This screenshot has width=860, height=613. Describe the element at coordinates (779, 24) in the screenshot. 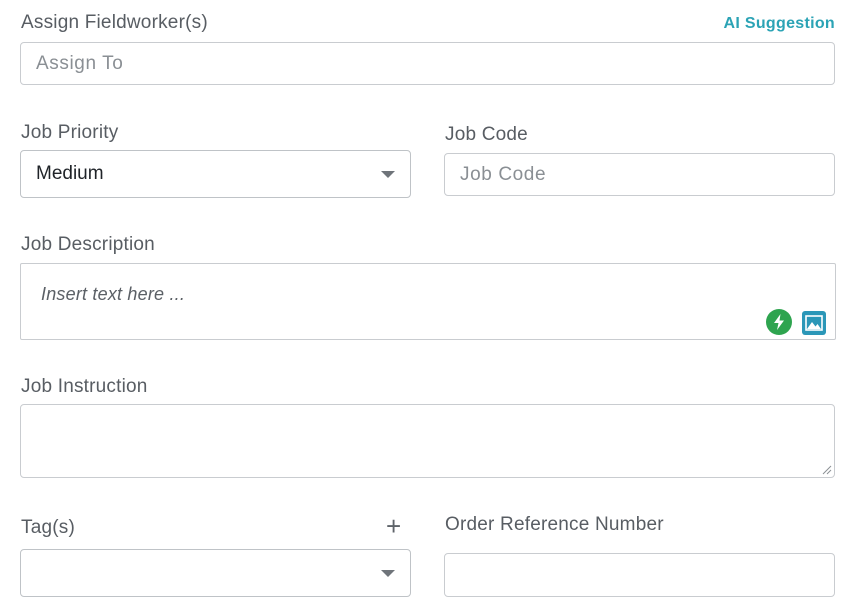

I see `ai-suggestion-link: AI Suggestion` at that location.